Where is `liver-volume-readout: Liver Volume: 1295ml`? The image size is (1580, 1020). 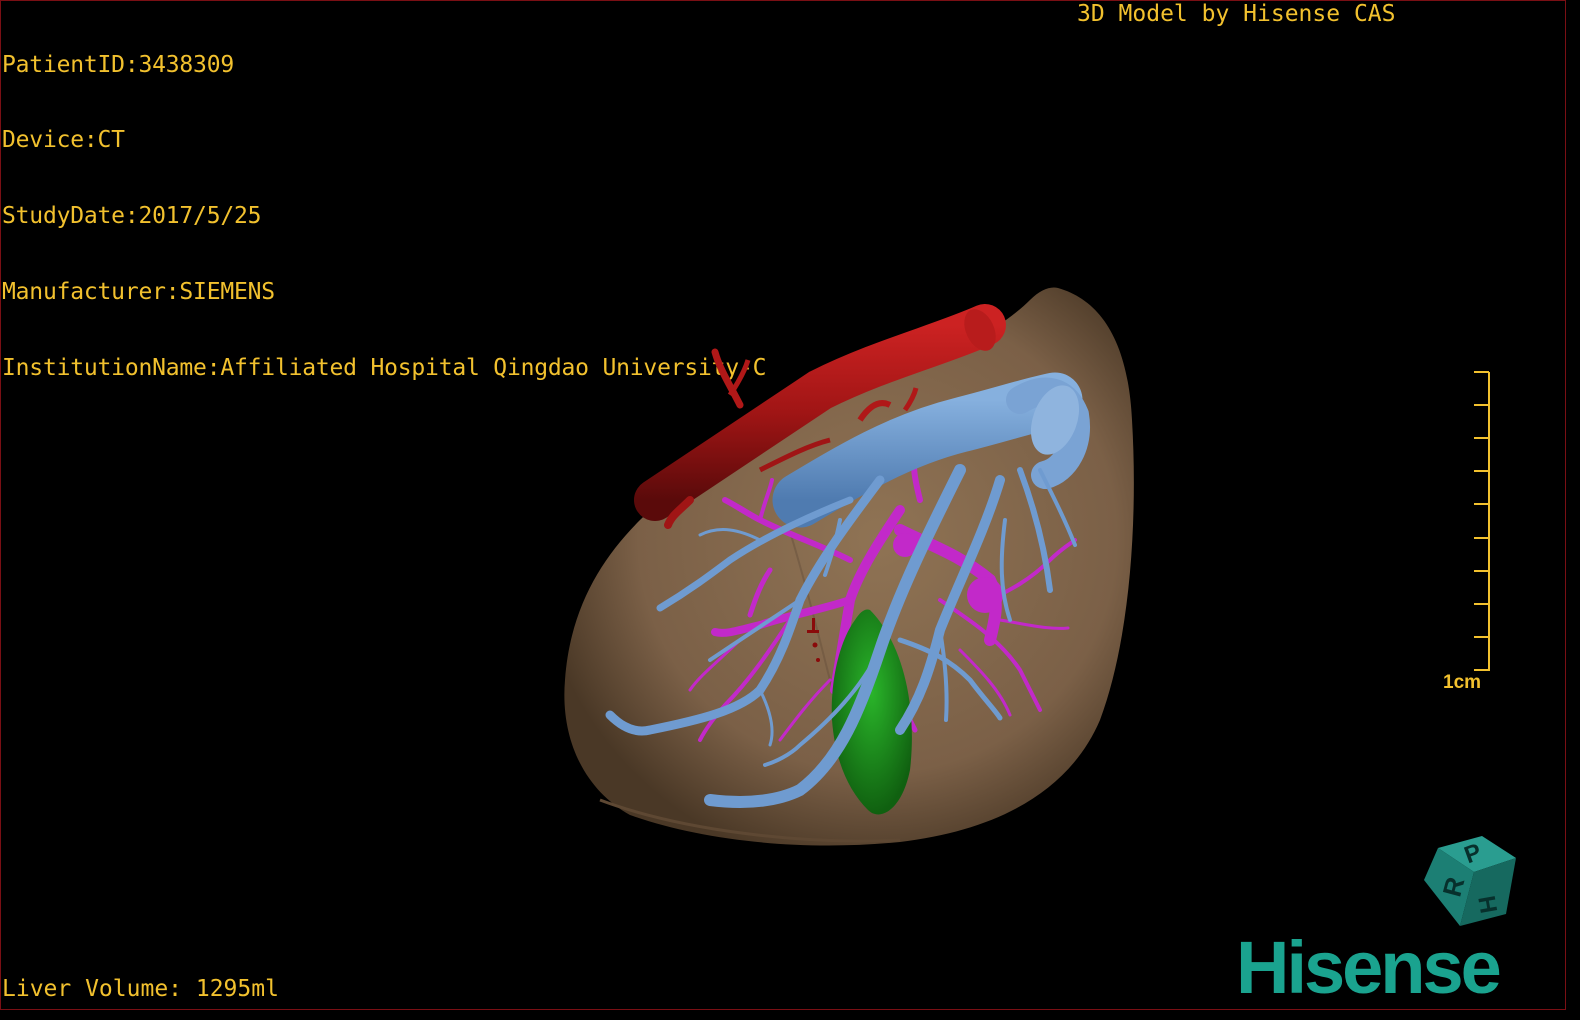 liver-volume-readout: Liver Volume: 1295ml is located at coordinates (140, 989).